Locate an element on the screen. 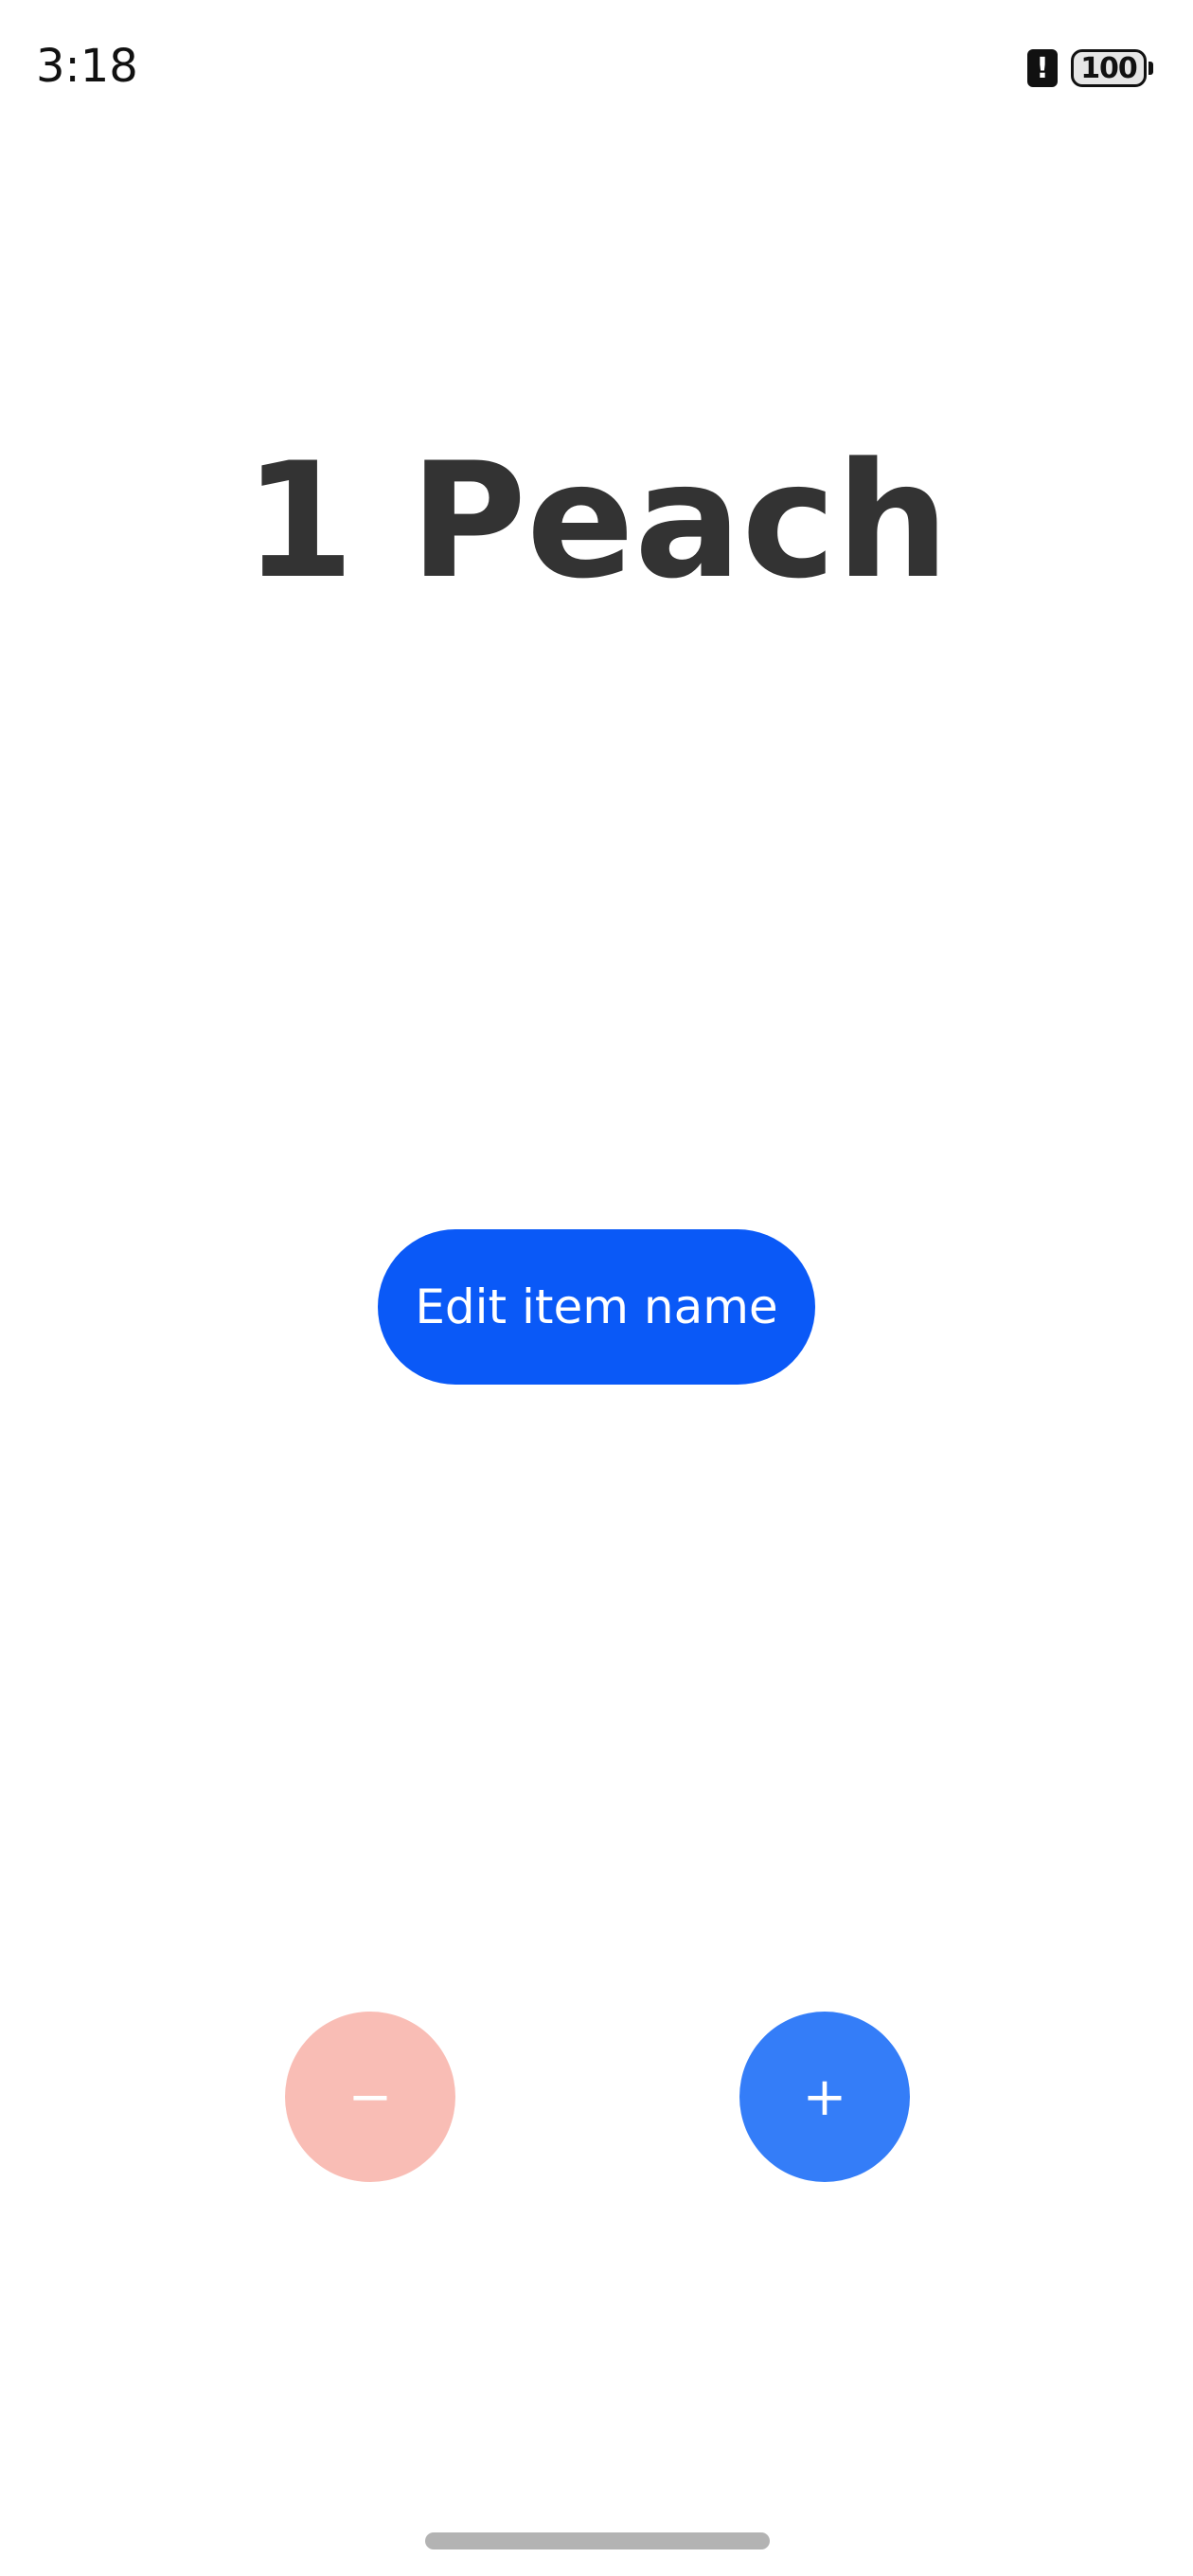  decrement-button: − is located at coordinates (370, 2097).